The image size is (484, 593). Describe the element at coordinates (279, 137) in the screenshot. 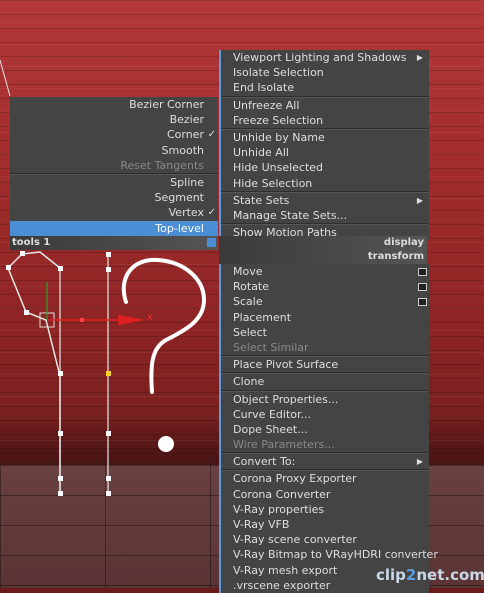

I see `menu-item-label: Unhide by Name` at that location.